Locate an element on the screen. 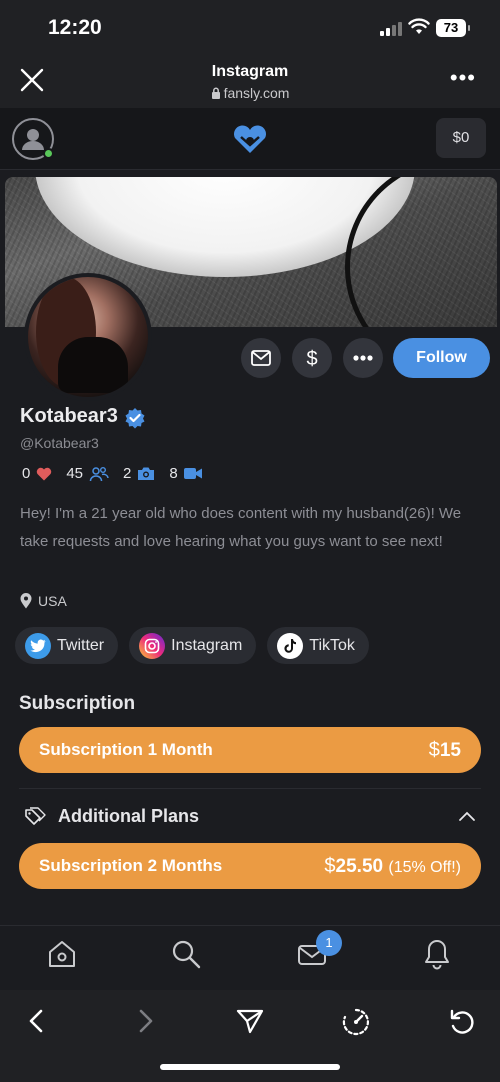  fansly-logo-icon is located at coordinates (250, 140).